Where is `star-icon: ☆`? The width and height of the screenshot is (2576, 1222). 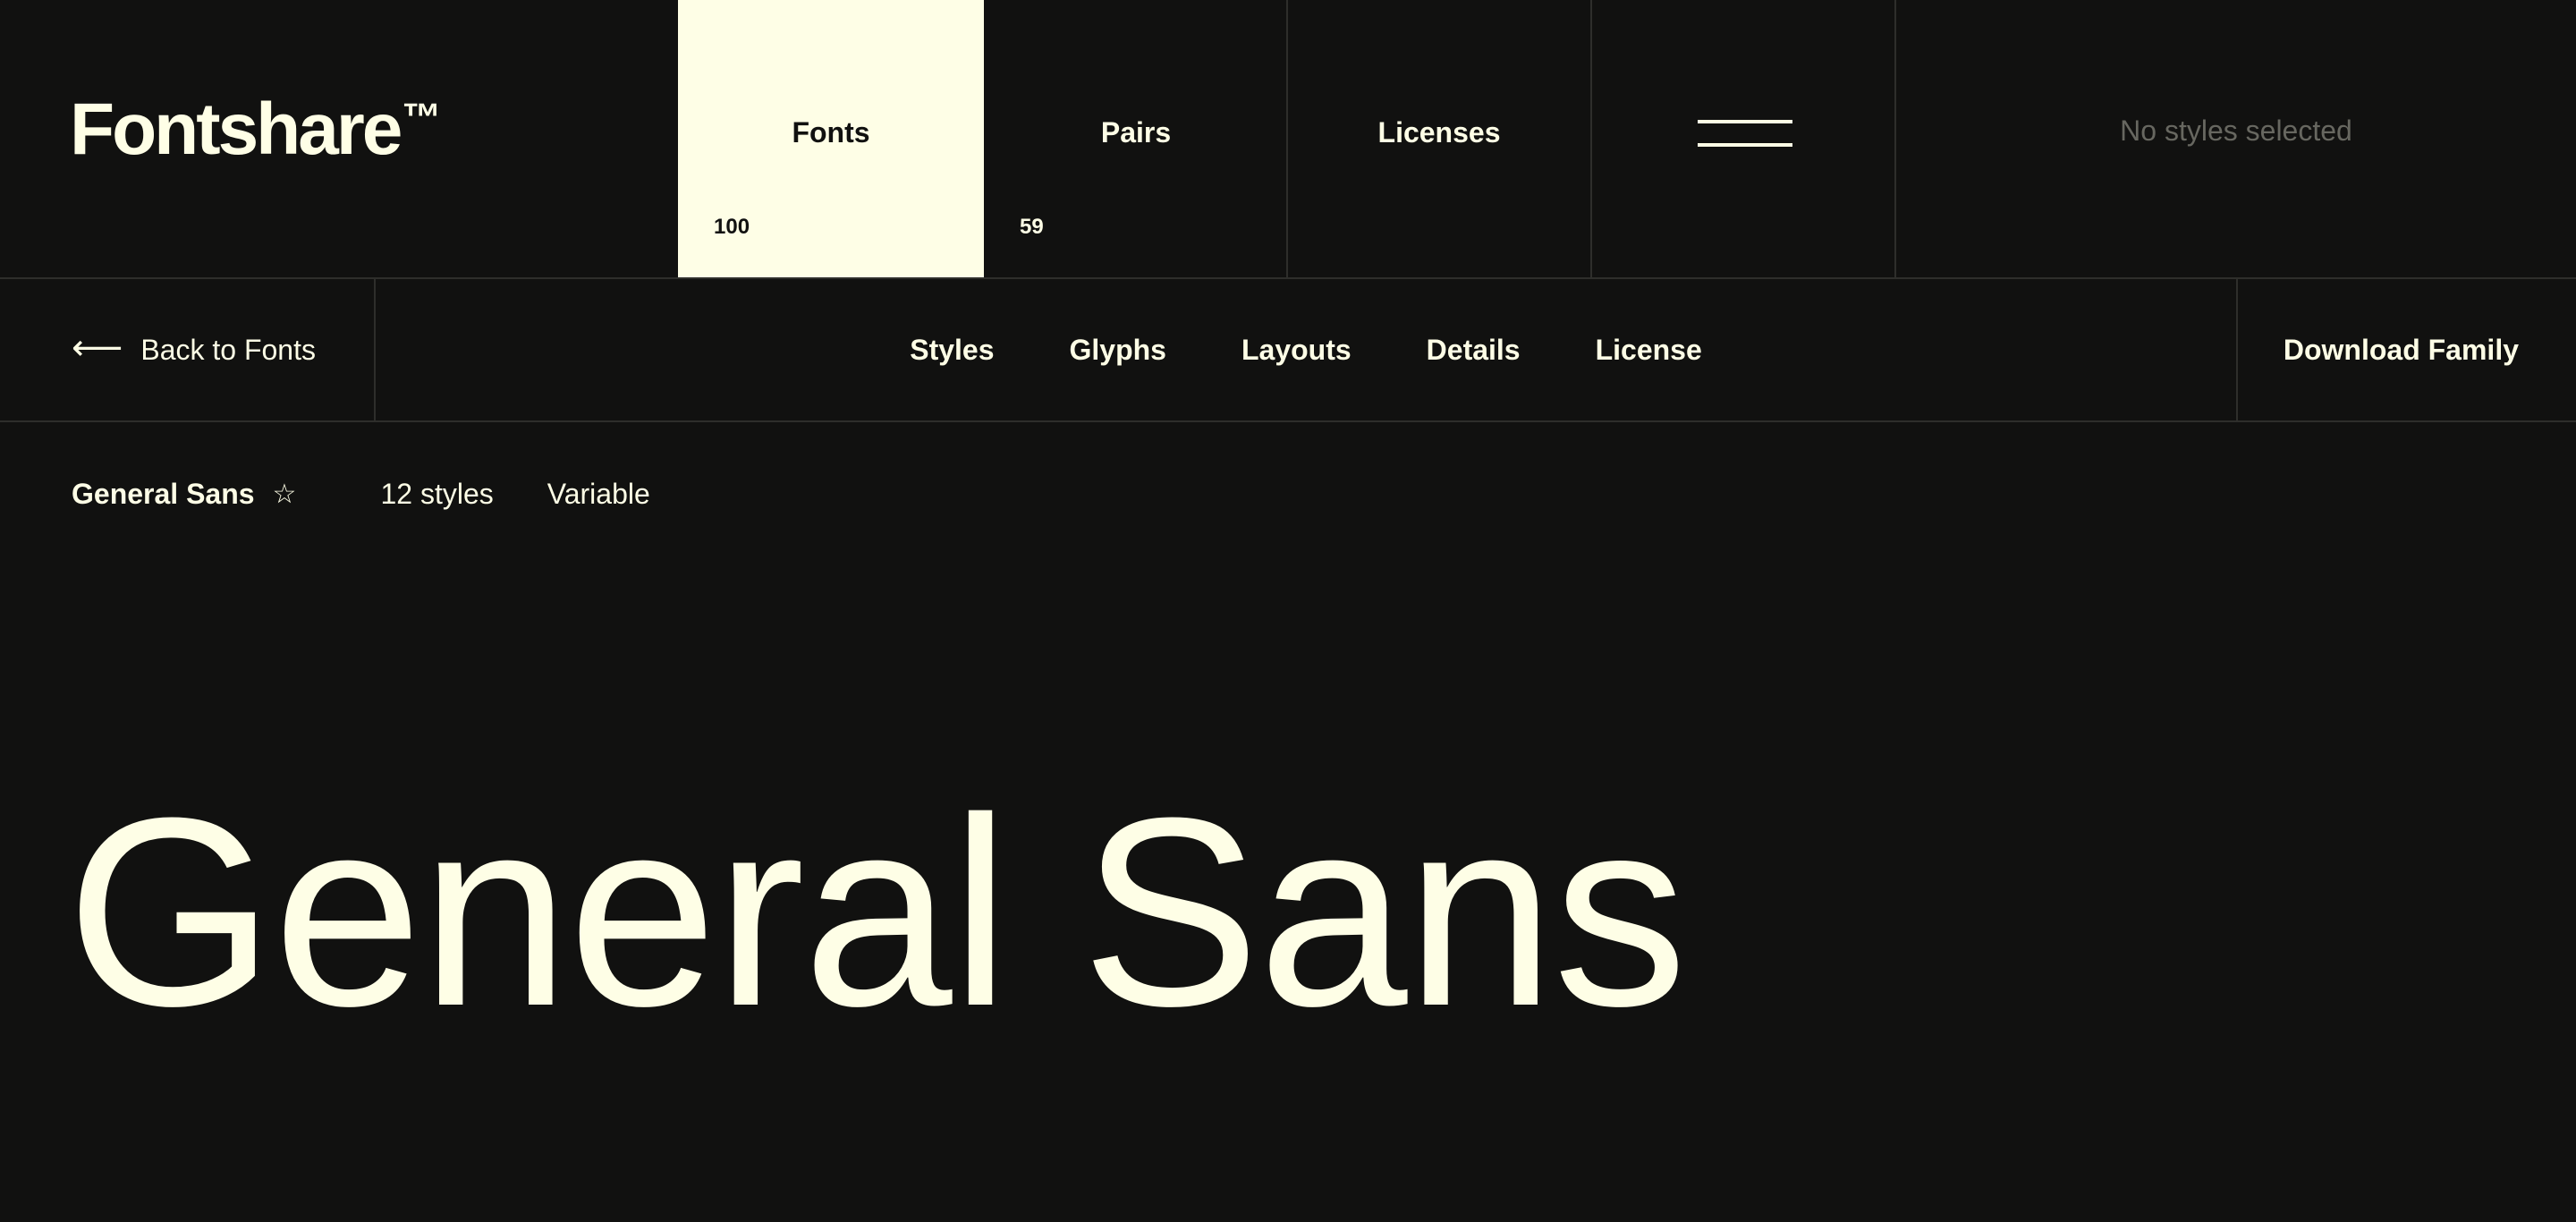
star-icon: ☆ is located at coordinates (285, 494).